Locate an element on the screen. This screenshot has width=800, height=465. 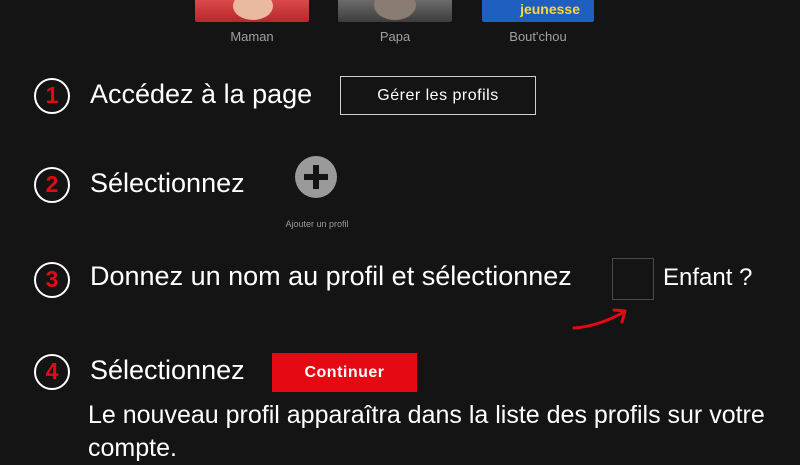
profile-name-papa: Papa is located at coordinates (395, 36).